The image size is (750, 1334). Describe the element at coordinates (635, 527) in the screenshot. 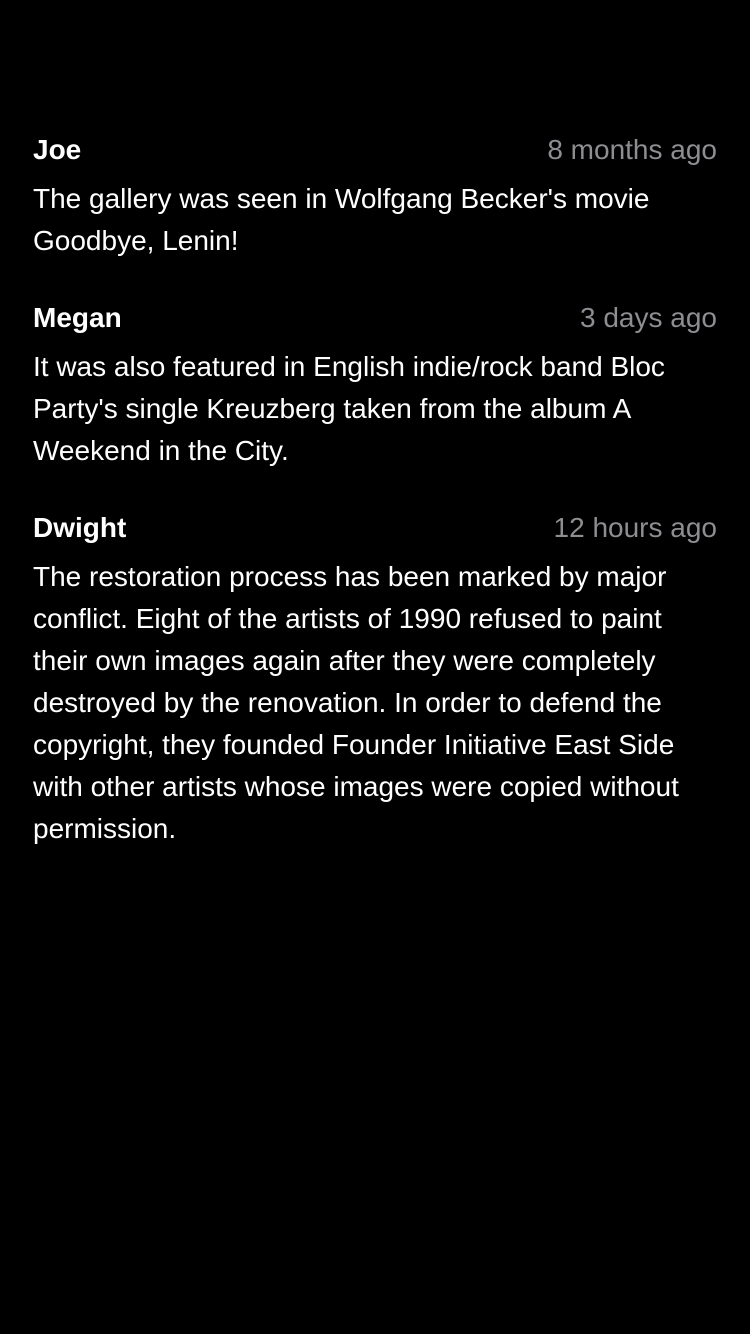

I see `comment-timestamp: 12 hours ago` at that location.